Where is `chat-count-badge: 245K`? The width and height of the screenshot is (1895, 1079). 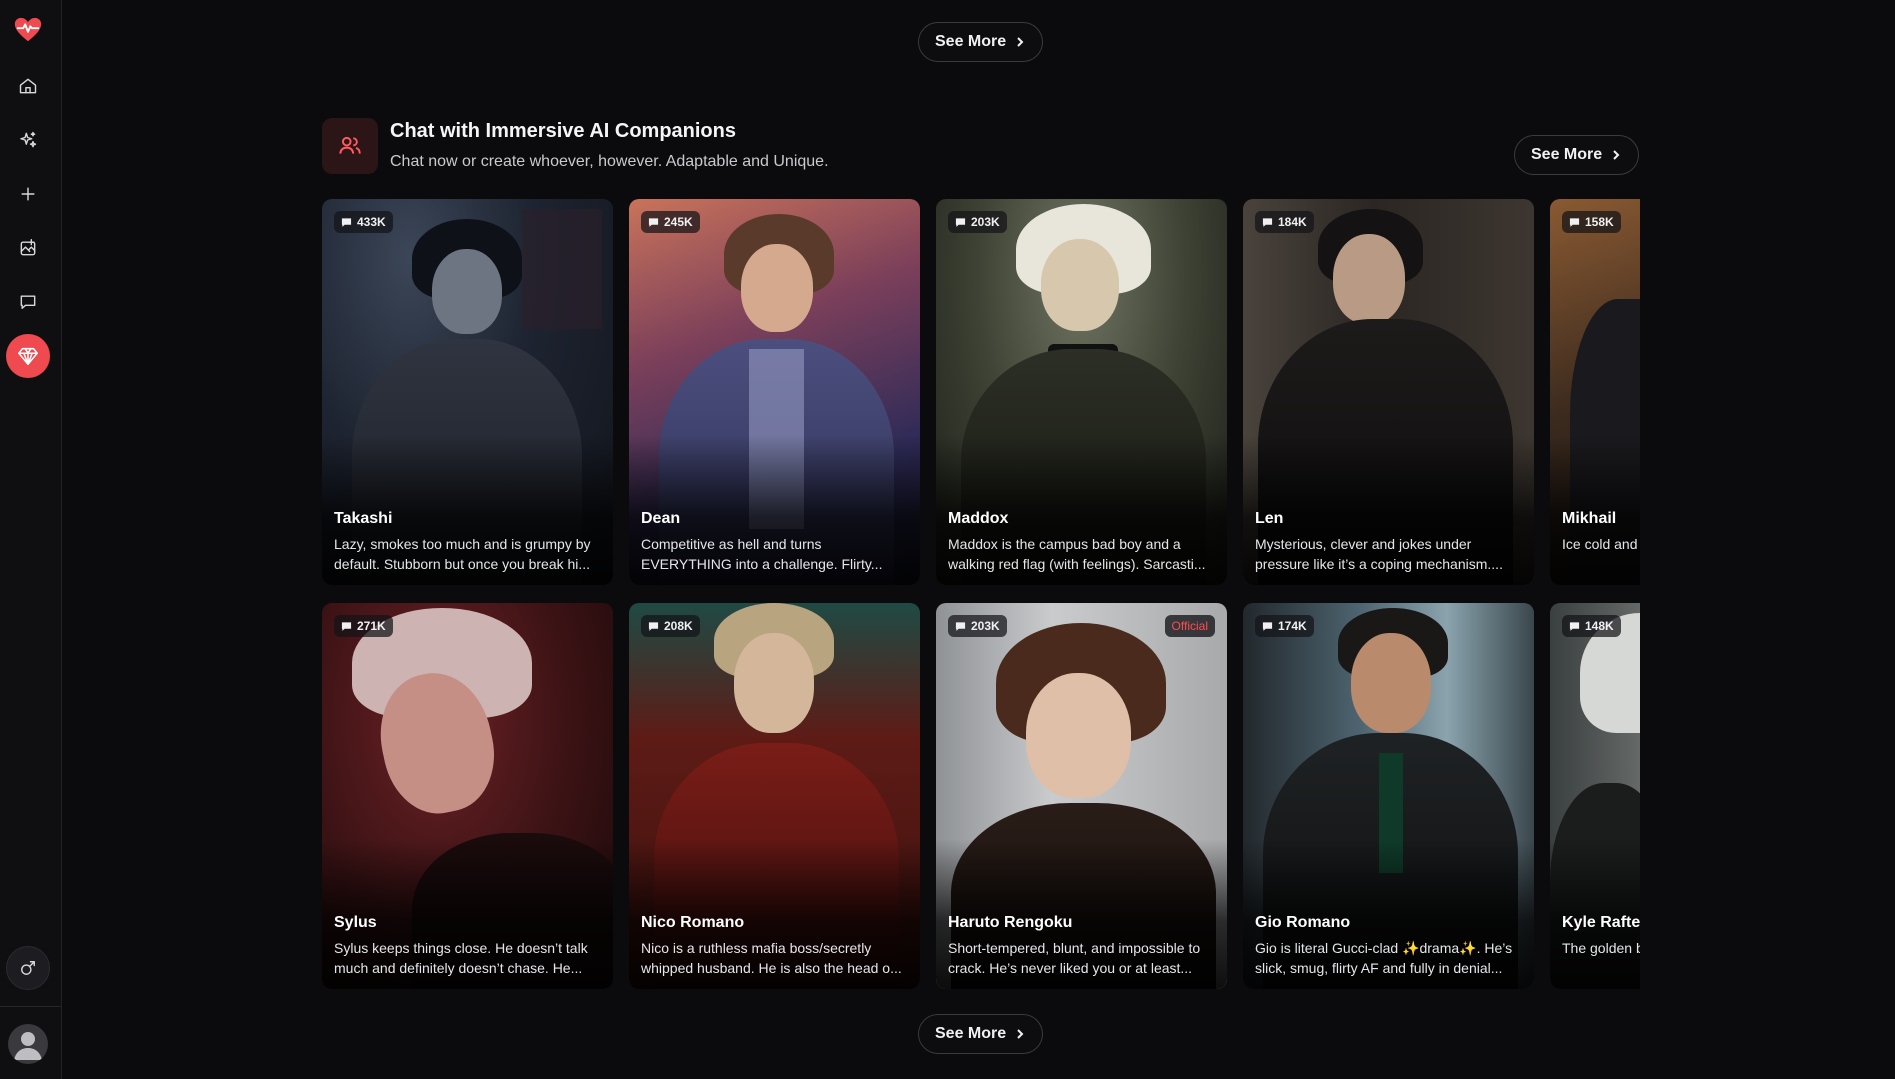 chat-count-badge: 245K is located at coordinates (670, 222).